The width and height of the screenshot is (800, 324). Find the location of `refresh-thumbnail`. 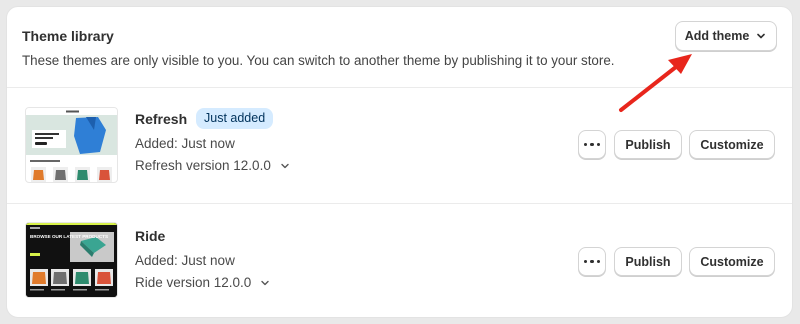

refresh-thumbnail is located at coordinates (71, 145).